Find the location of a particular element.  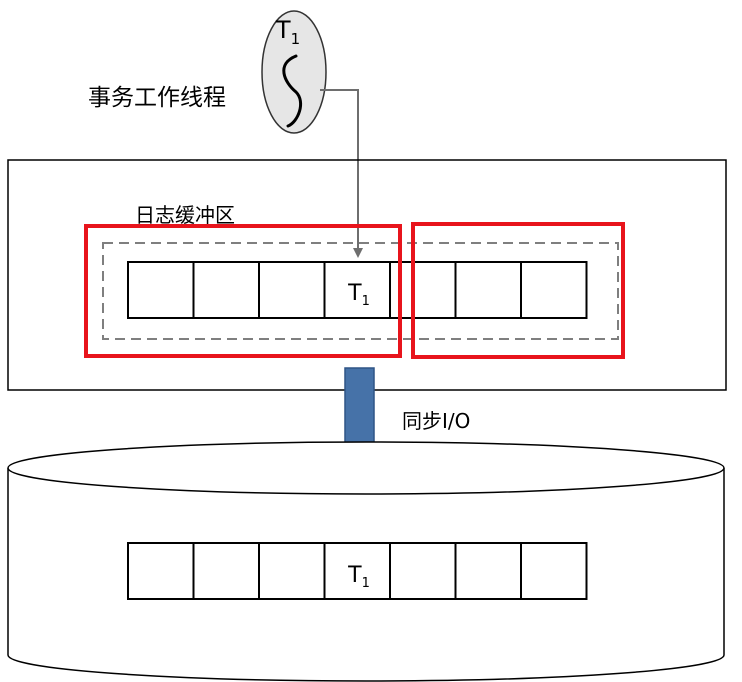

disk-top is located at coordinates (366, 468).